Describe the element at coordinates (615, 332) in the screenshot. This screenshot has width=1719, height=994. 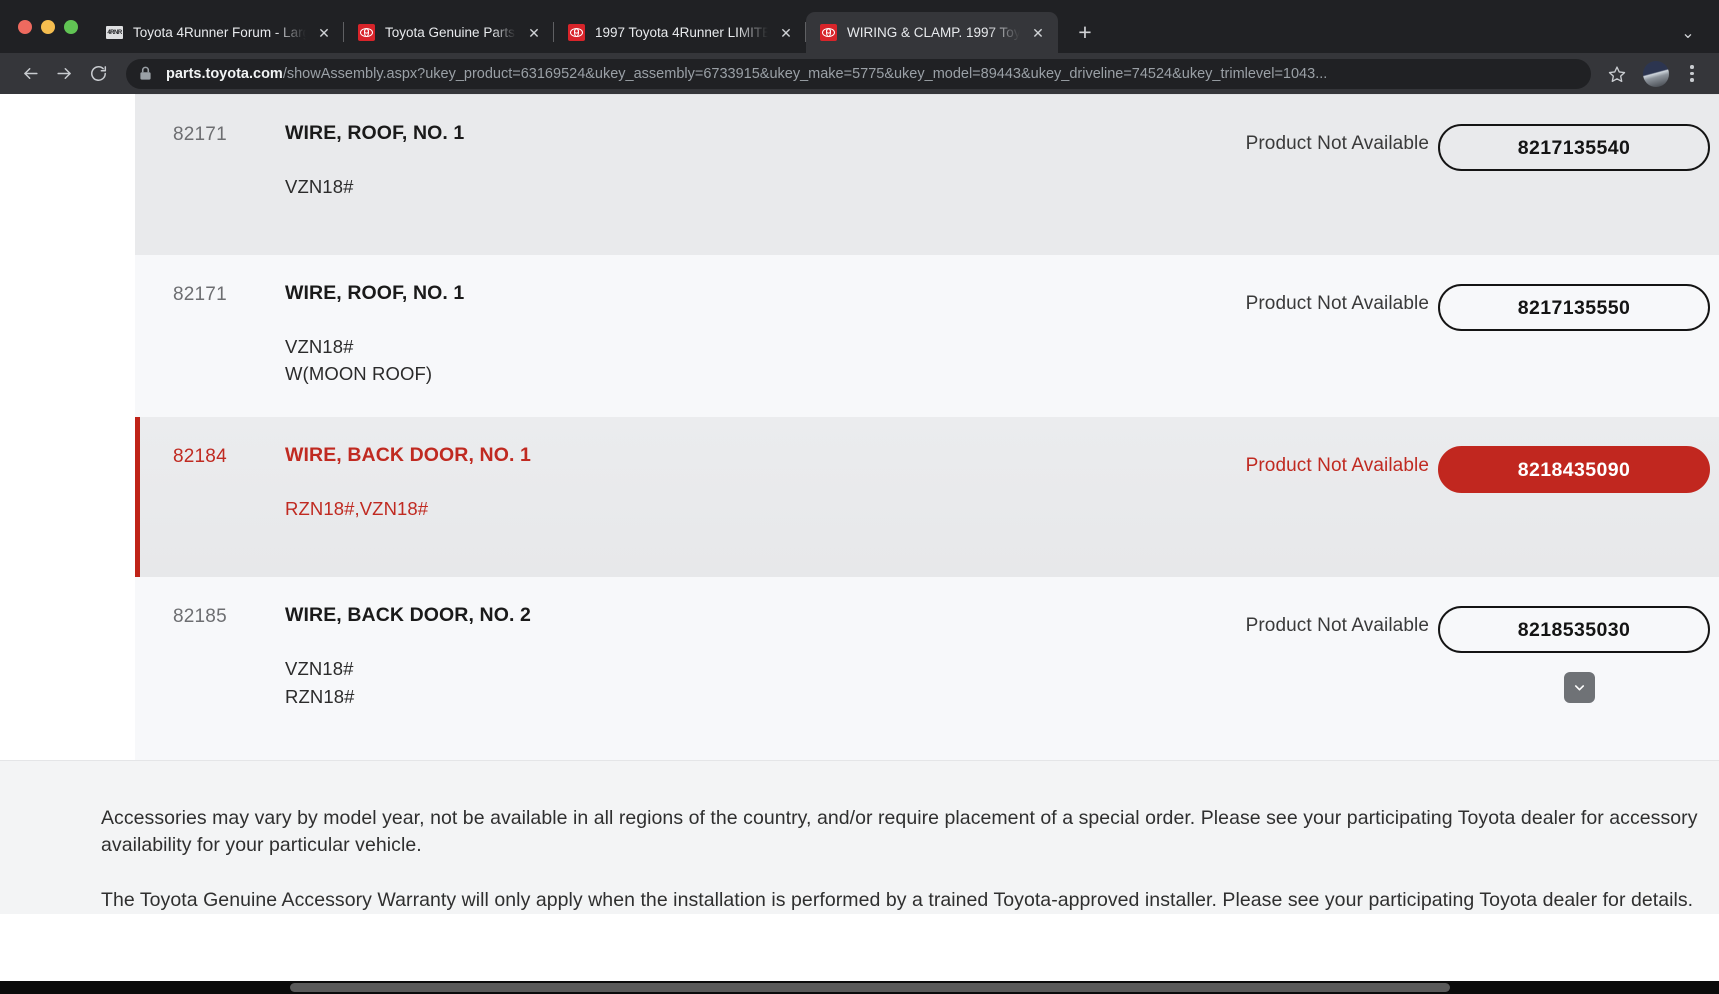
I see `part-description: WIRE, ROOF, NO. 1 VZN18# W(MOON ROOF)` at that location.